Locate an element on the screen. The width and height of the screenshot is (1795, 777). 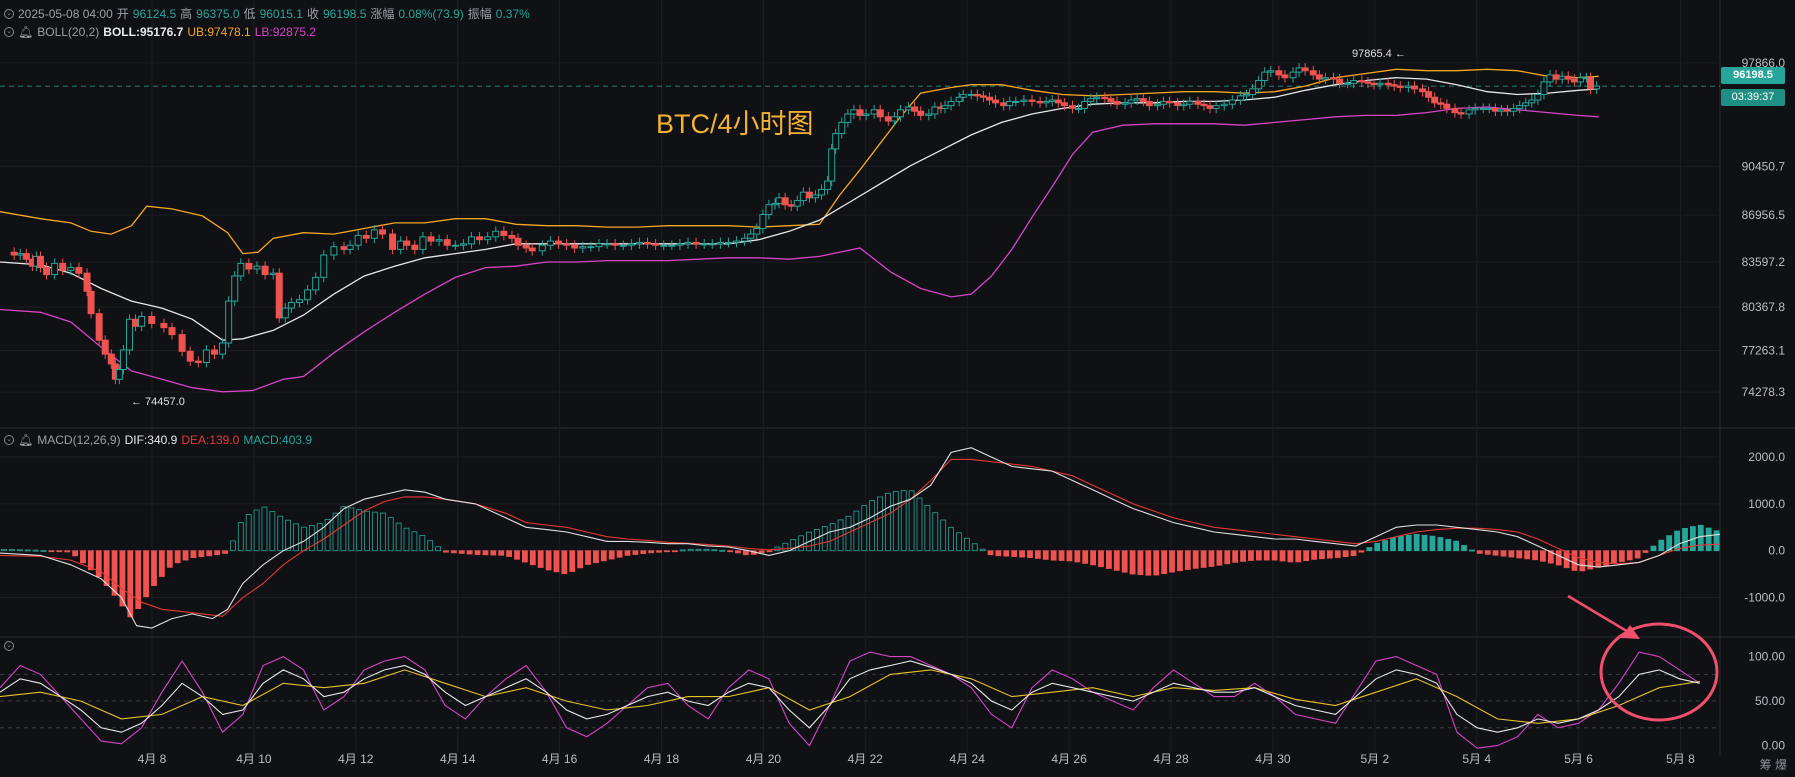
x-tick-label: 4月 10 is located at coordinates (254, 759).